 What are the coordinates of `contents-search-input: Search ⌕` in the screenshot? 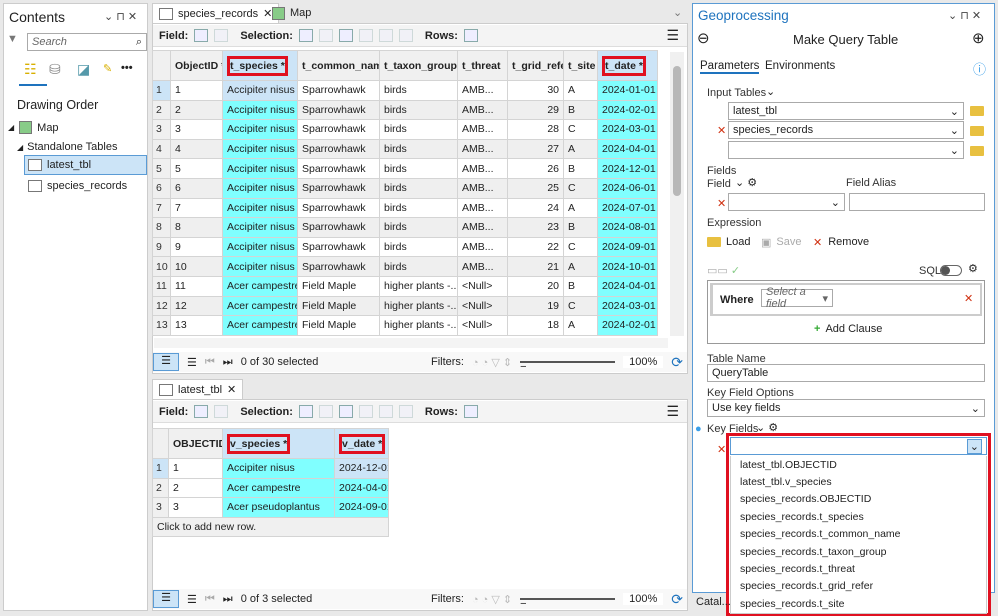 It's located at (87, 42).